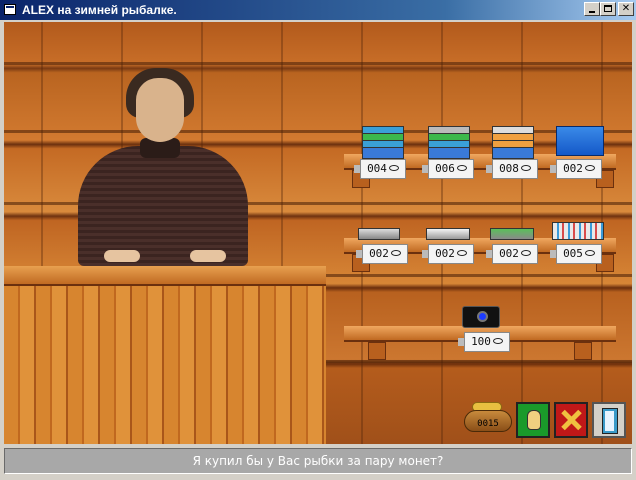 The image size is (636, 480). Describe the element at coordinates (163, 206) in the screenshot. I see `shopkeeper-sweater` at that location.